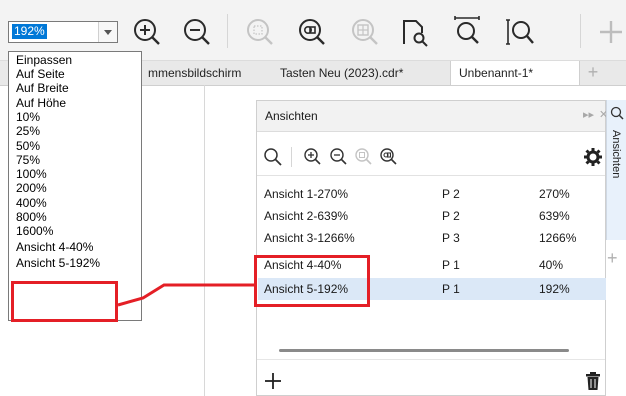  What do you see at coordinates (432, 116) in the screenshot?
I see `panel-header: Ansichten ▸▸ ✕` at bounding box center [432, 116].